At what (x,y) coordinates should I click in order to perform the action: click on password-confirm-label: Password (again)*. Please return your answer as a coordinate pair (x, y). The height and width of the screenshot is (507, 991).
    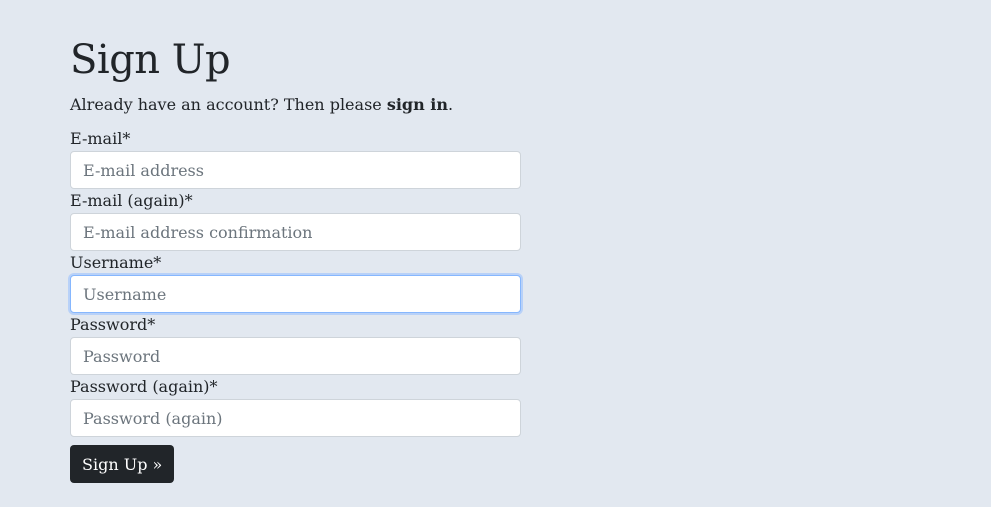
    Looking at the image, I should click on (144, 386).